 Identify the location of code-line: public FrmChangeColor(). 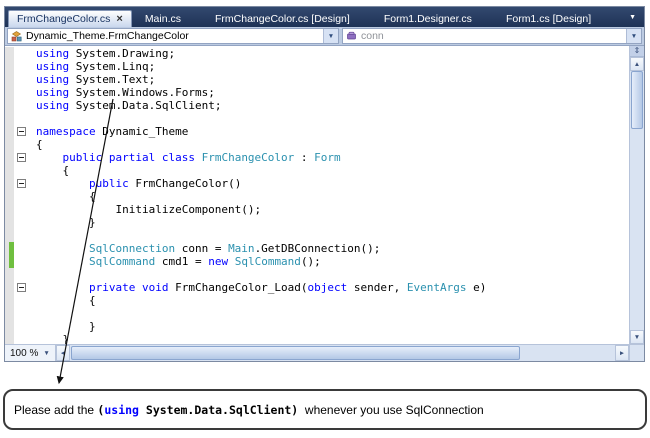
(317, 183).